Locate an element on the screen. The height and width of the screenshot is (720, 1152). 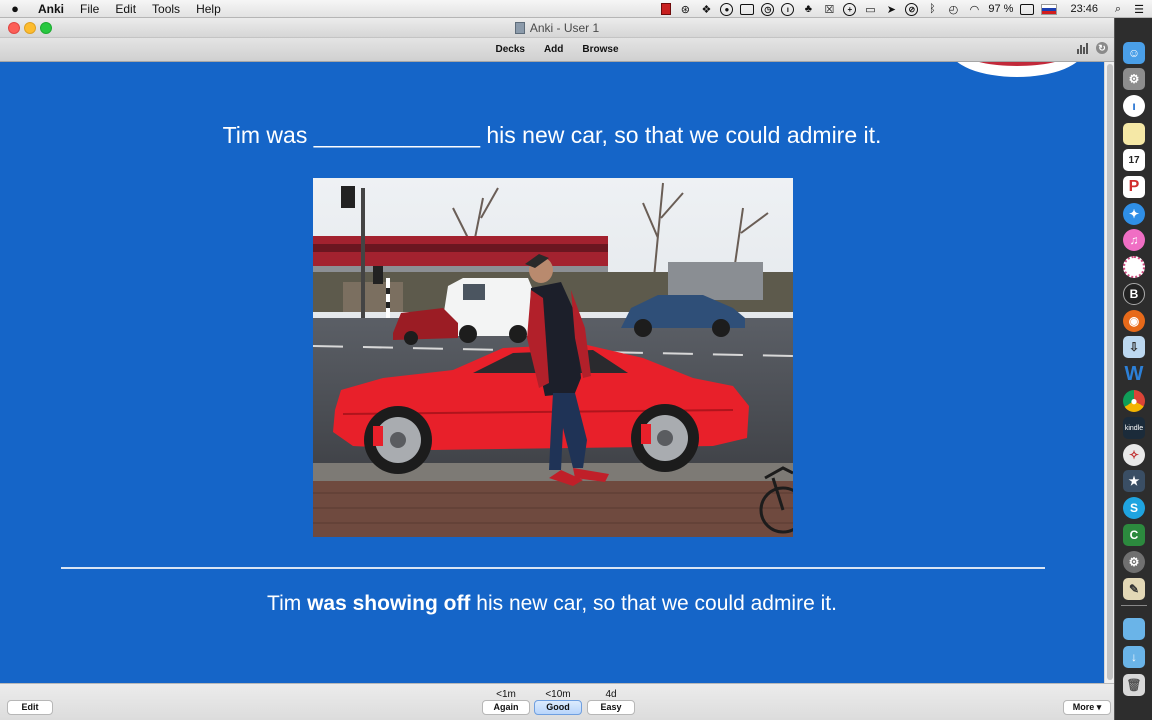
title-bar: Anki - User 1 is located at coordinates (557, 28).